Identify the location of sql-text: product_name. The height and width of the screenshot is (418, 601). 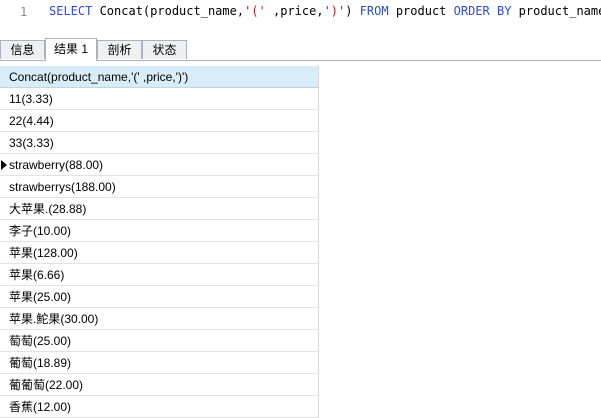
(556, 11).